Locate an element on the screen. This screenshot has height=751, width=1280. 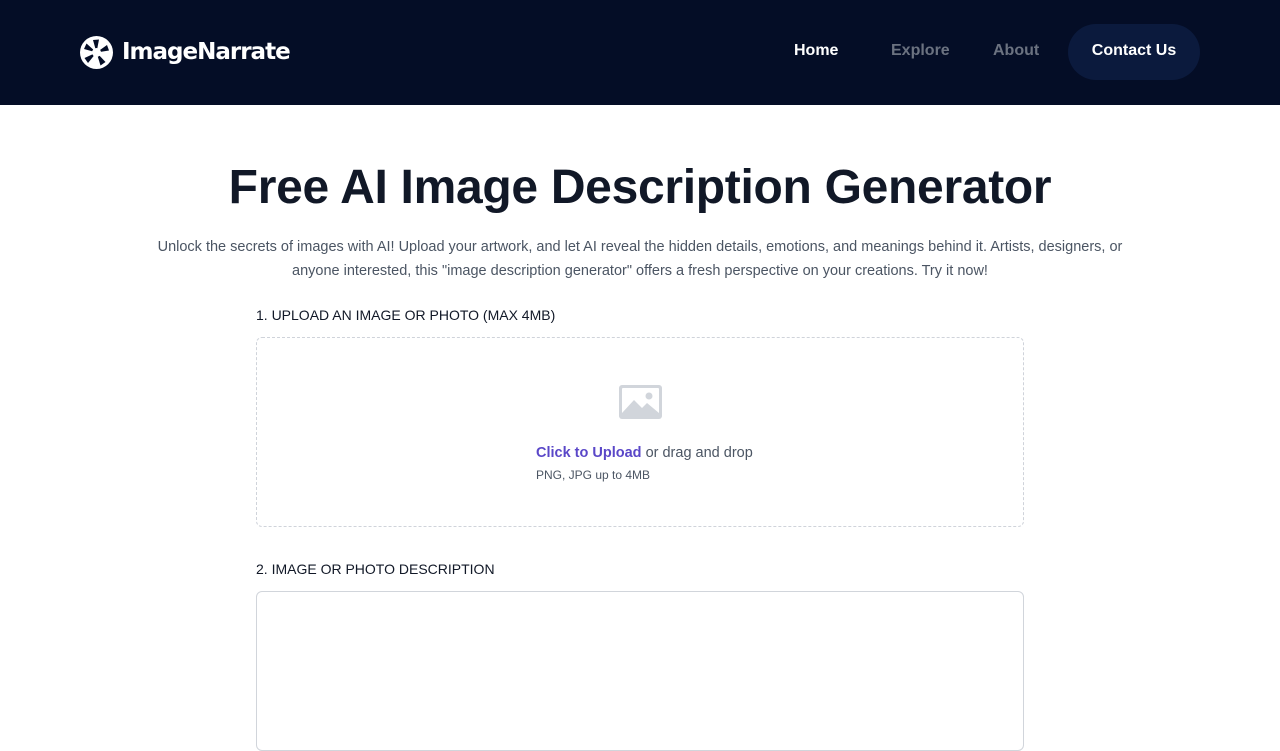
click-to-upload-link: Click to Upload is located at coordinates (589, 453).